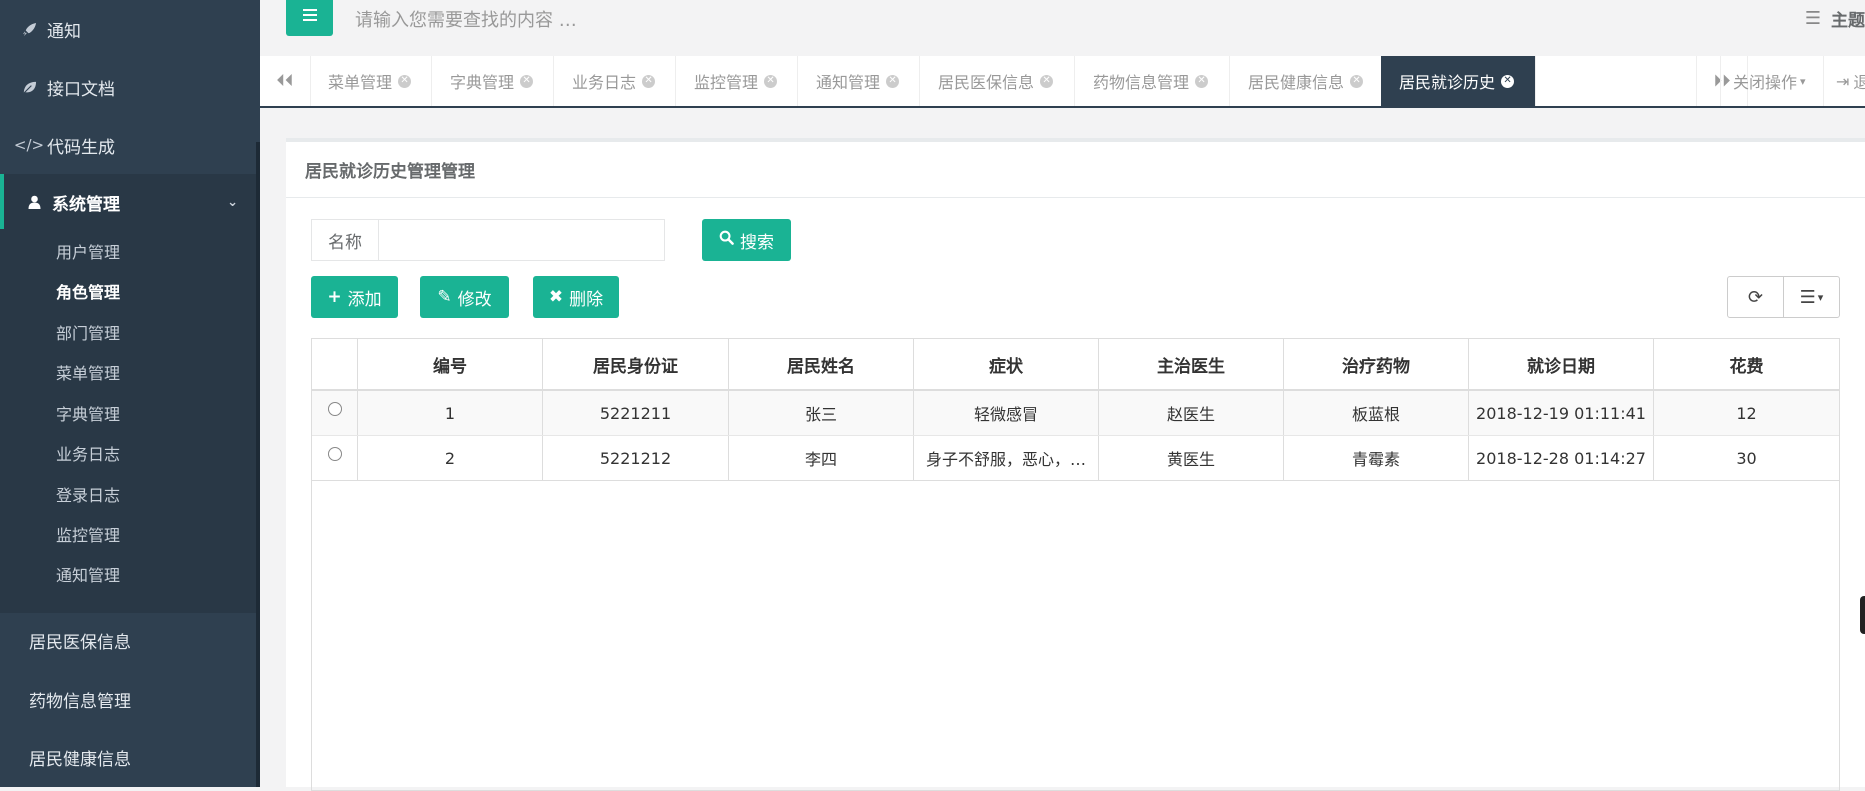  I want to click on table-cell: 李四, so click(821, 458).